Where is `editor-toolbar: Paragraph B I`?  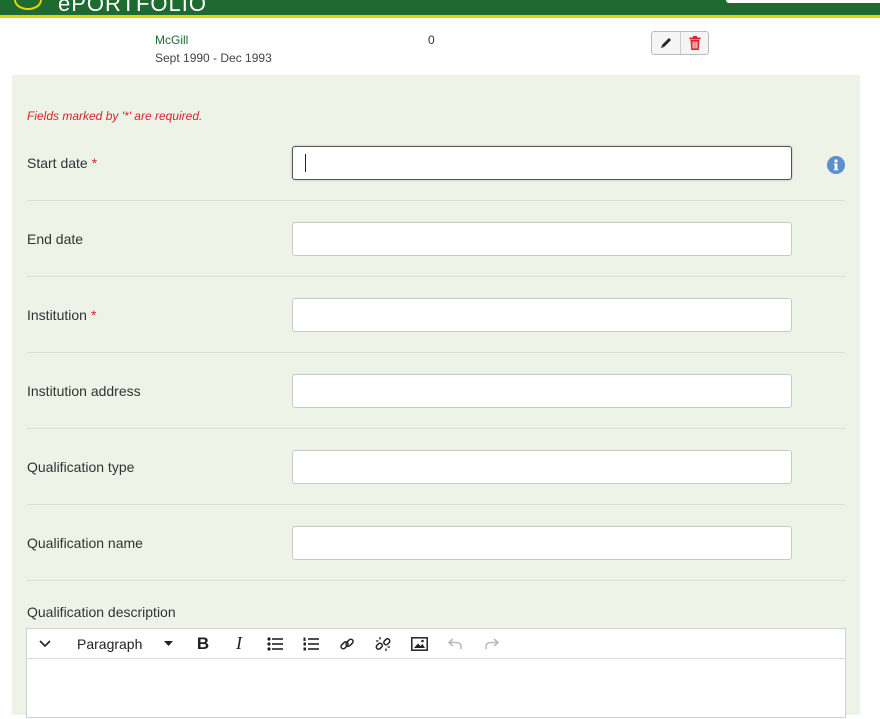
editor-toolbar: Paragraph B I is located at coordinates (436, 644).